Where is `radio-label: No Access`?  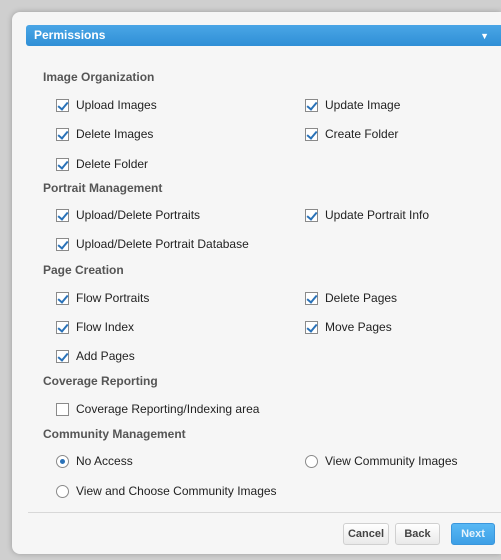 radio-label: No Access is located at coordinates (104, 461).